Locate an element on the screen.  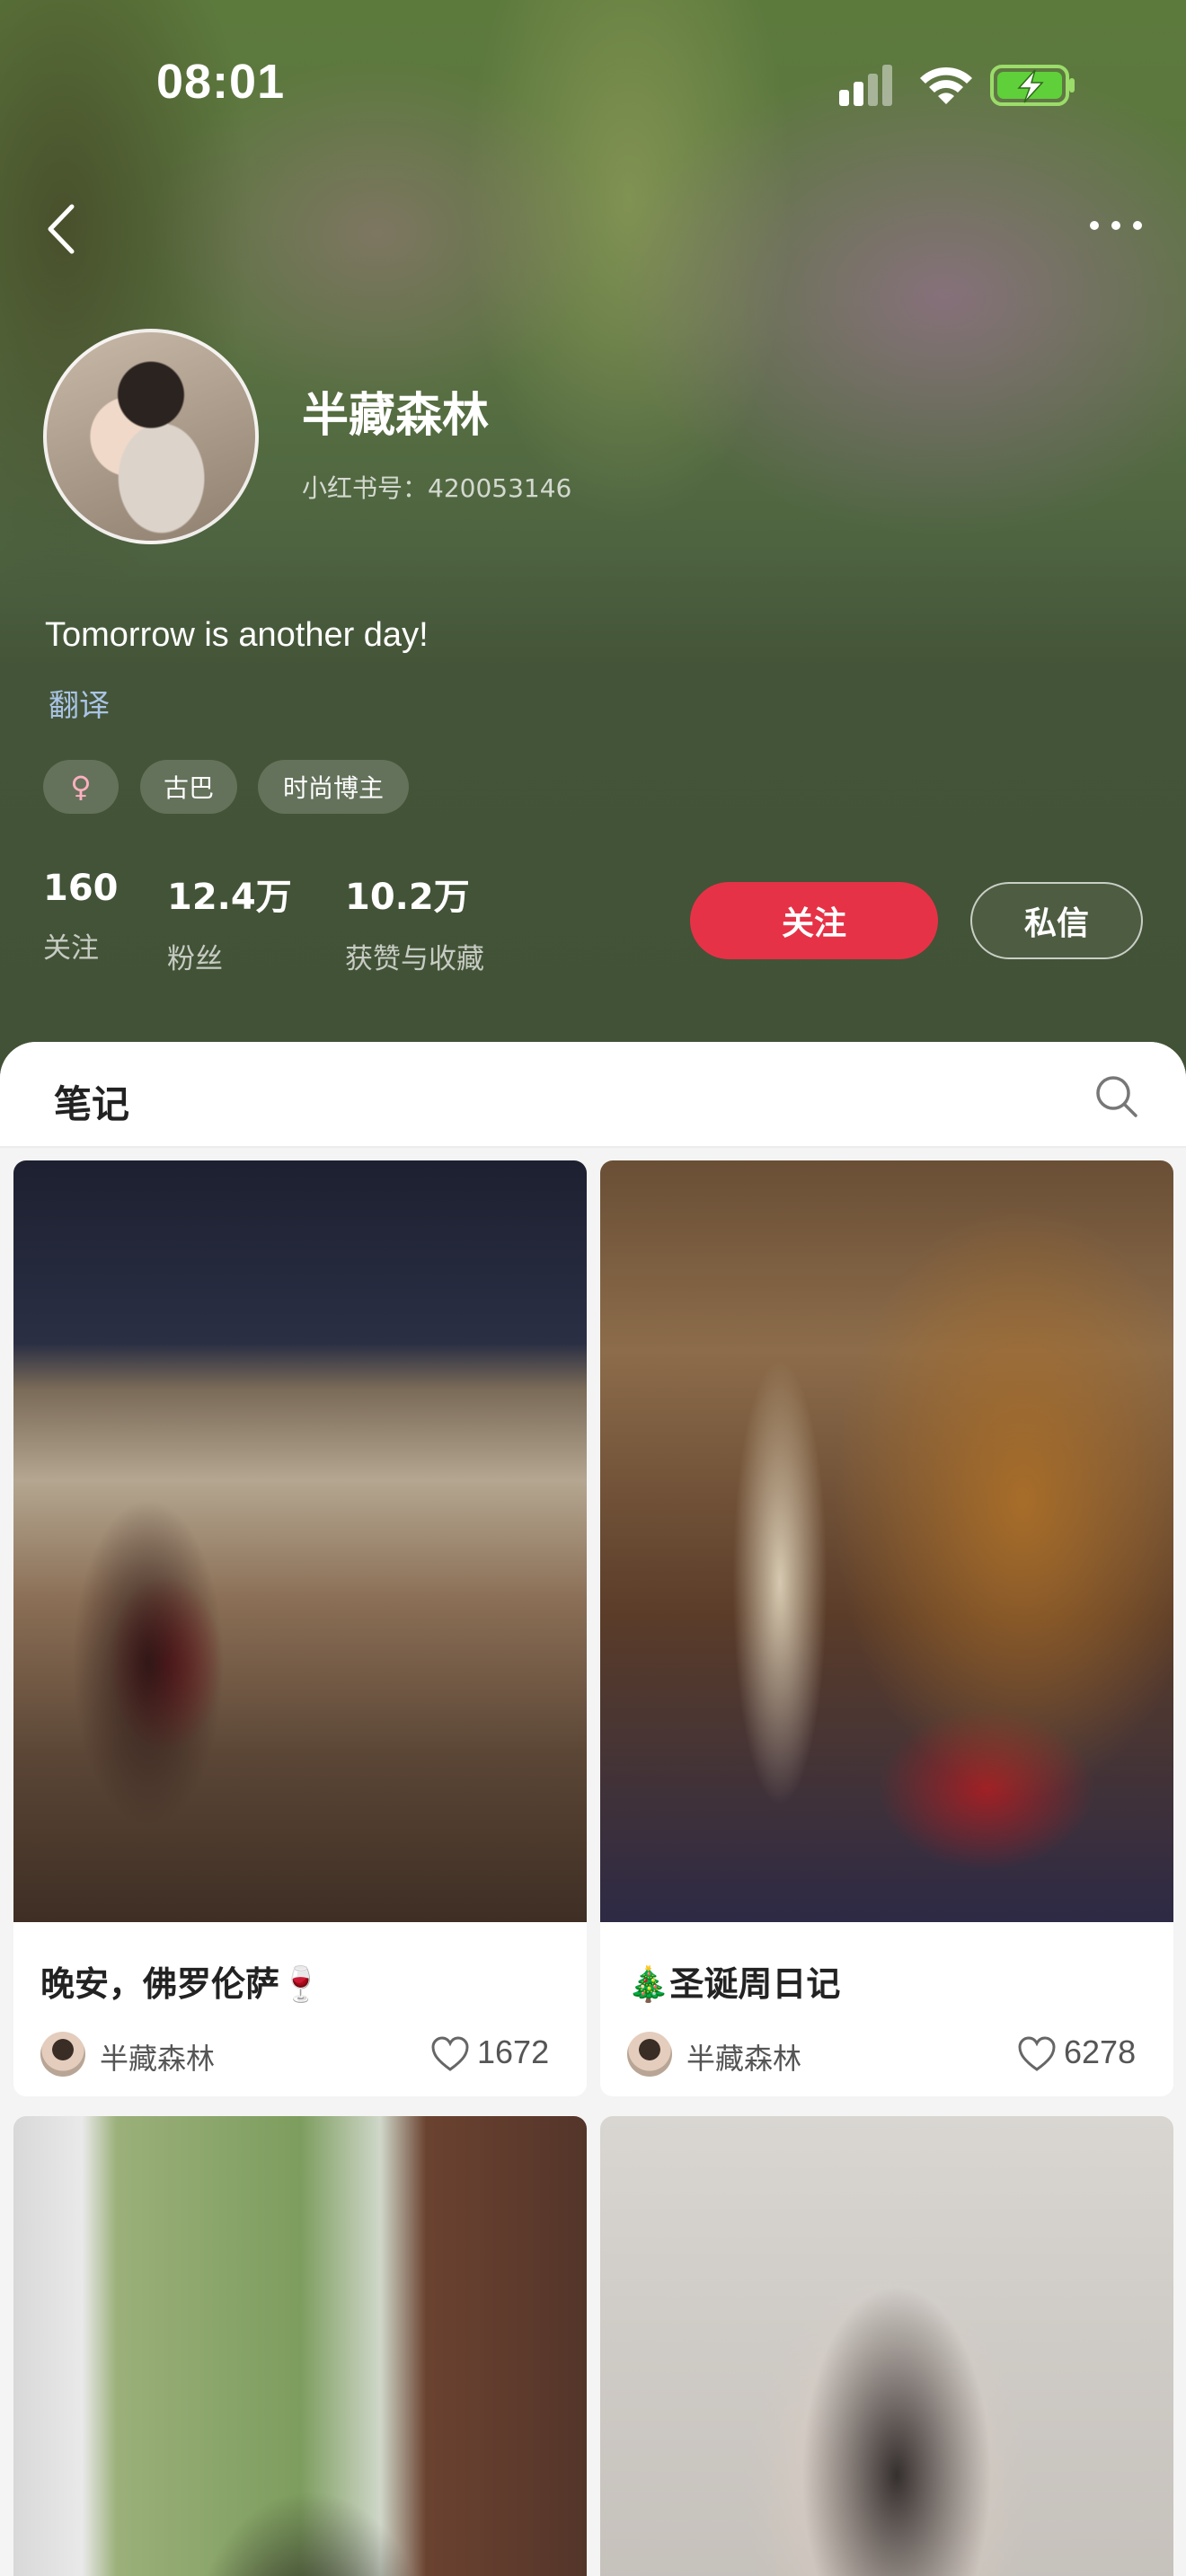
stat-value: 10.2万 is located at coordinates (407, 897).